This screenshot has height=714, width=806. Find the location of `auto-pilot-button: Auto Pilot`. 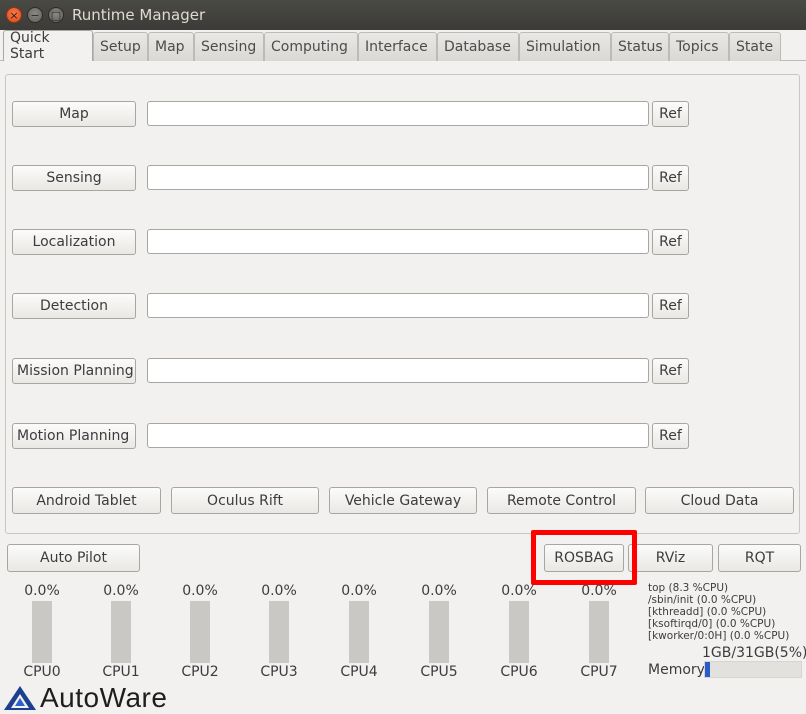

auto-pilot-button: Auto Pilot is located at coordinates (73, 558).